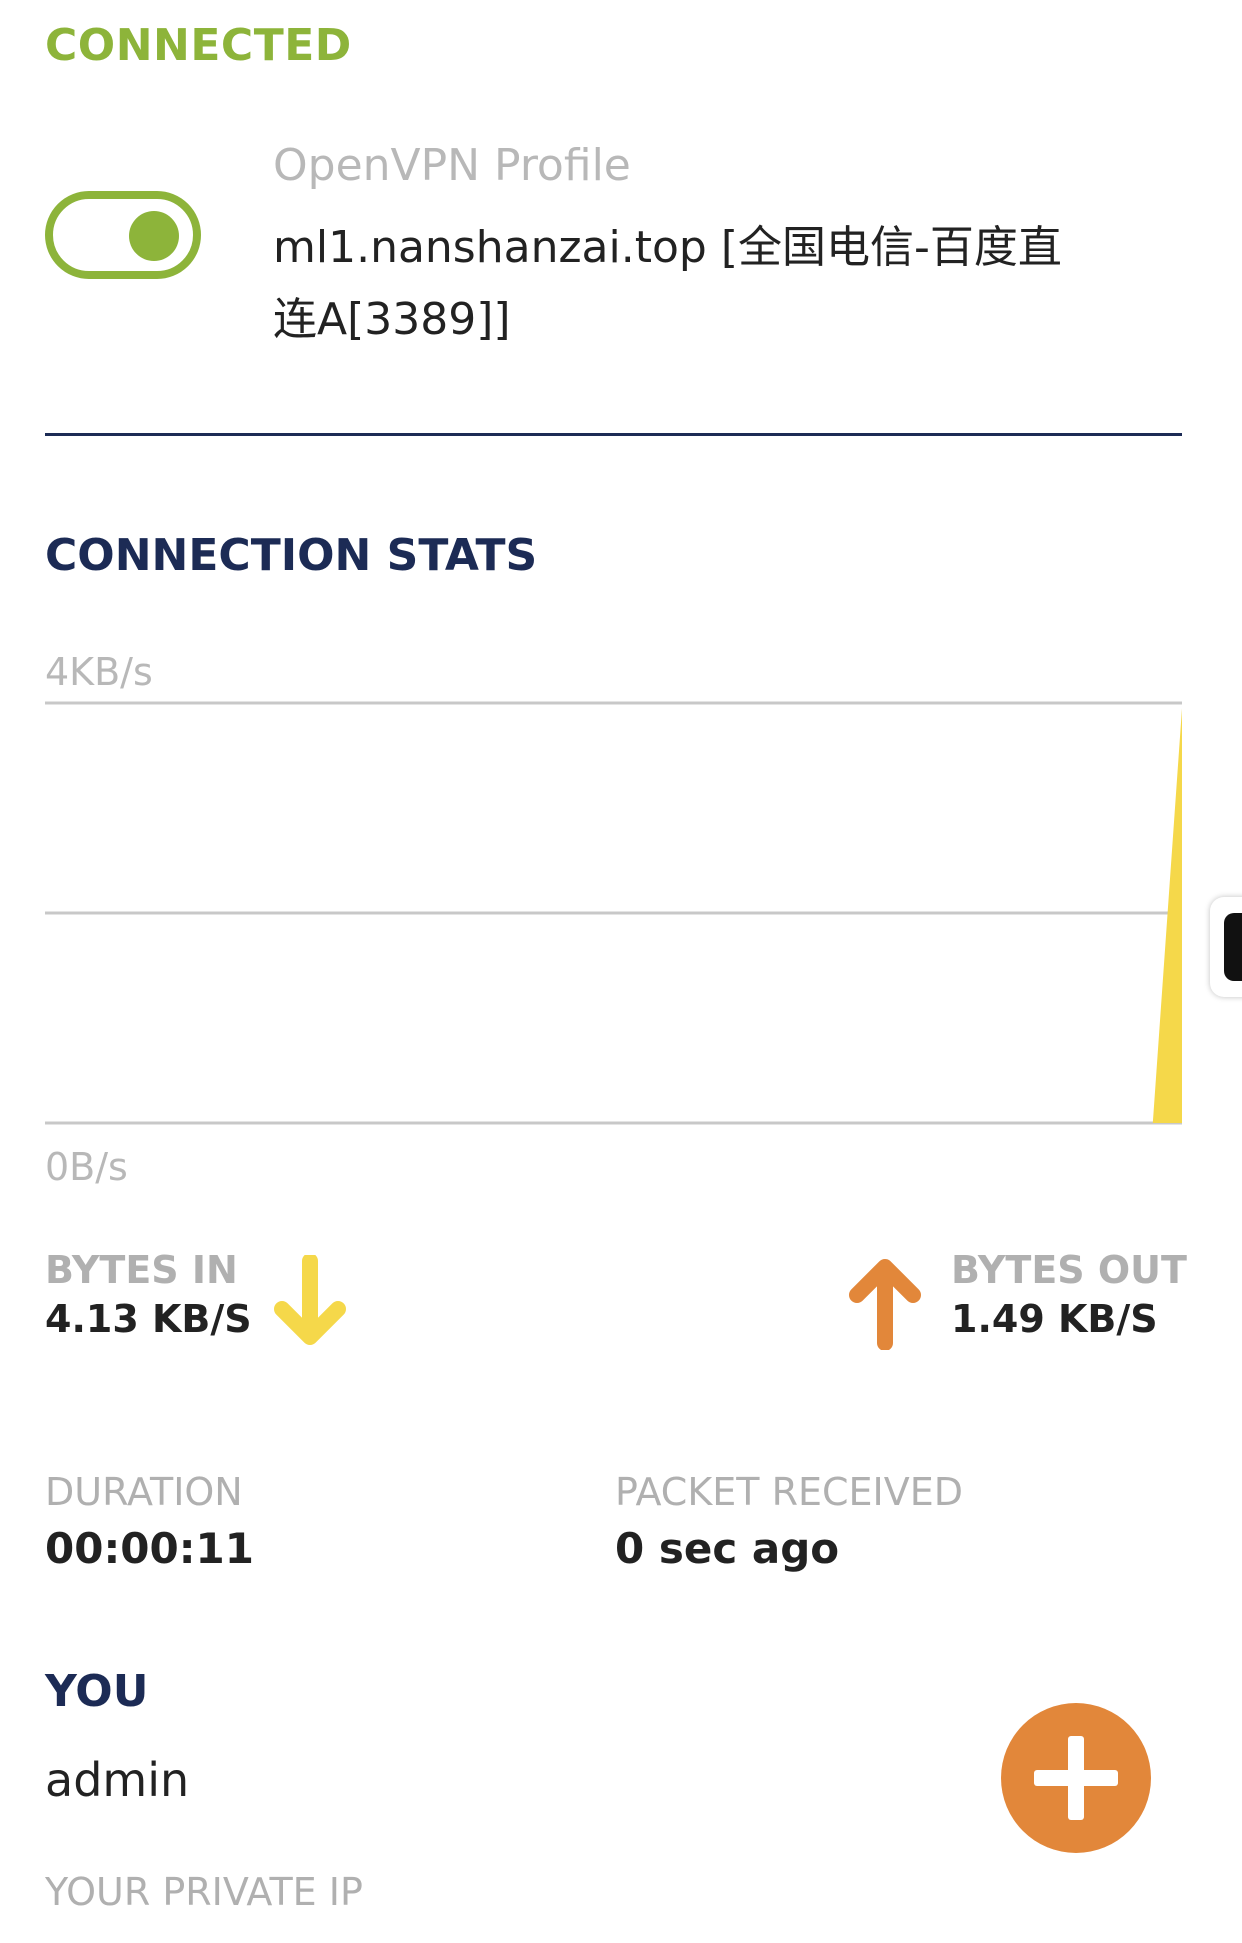  I want to click on duration-label: DURATION, so click(144, 1492).